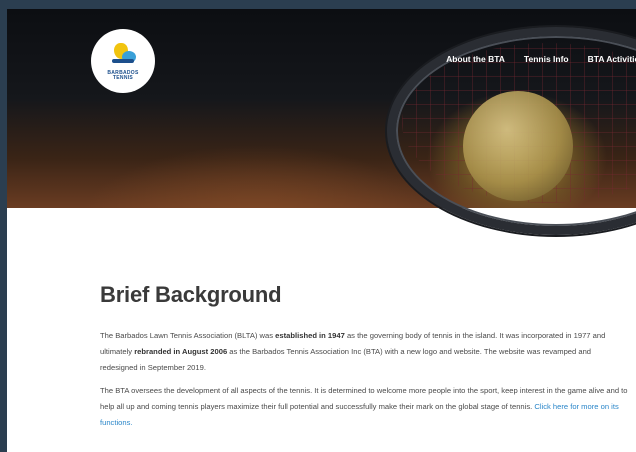 The image size is (636, 452). I want to click on nav-item-bta-activities: BTA Activities, so click(612, 59).